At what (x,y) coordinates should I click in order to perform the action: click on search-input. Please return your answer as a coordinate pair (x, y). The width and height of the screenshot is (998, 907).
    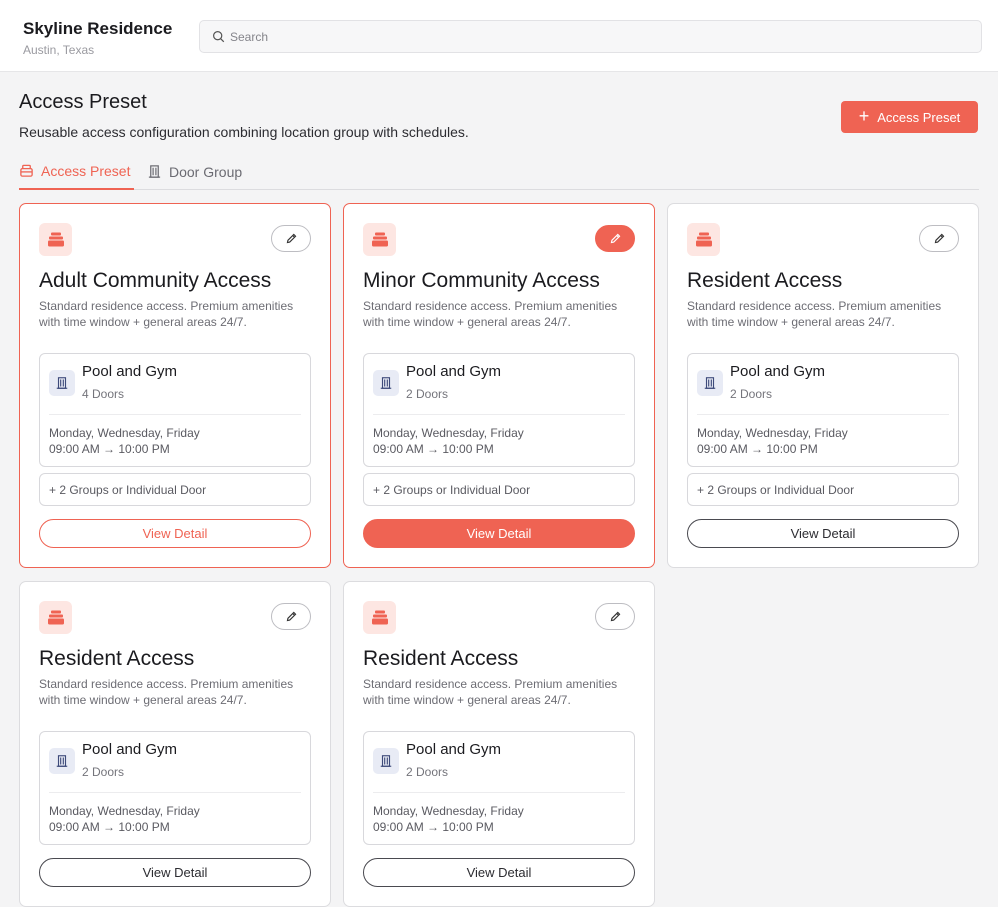
    Looking at the image, I should click on (580, 36).